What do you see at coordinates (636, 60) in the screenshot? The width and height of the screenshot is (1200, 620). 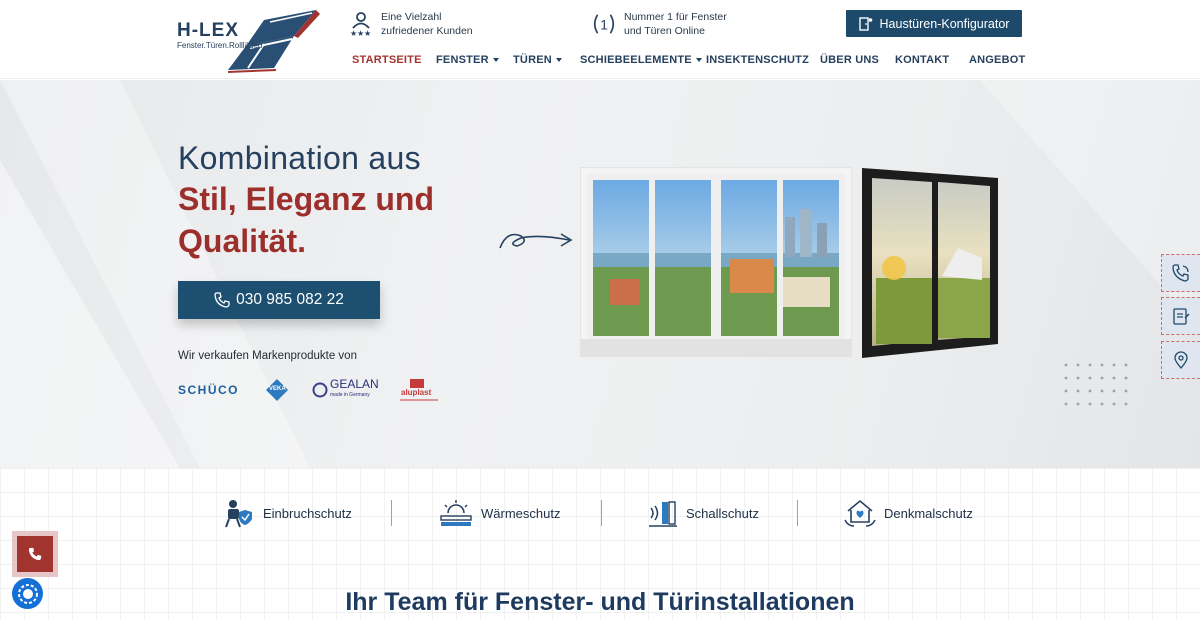 I see `nav-label: SCHIEBEELEMENTE` at bounding box center [636, 60].